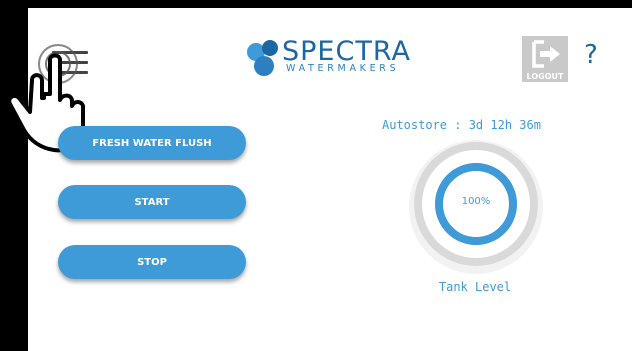  Describe the element at coordinates (152, 202) in the screenshot. I see `start-button: START` at that location.